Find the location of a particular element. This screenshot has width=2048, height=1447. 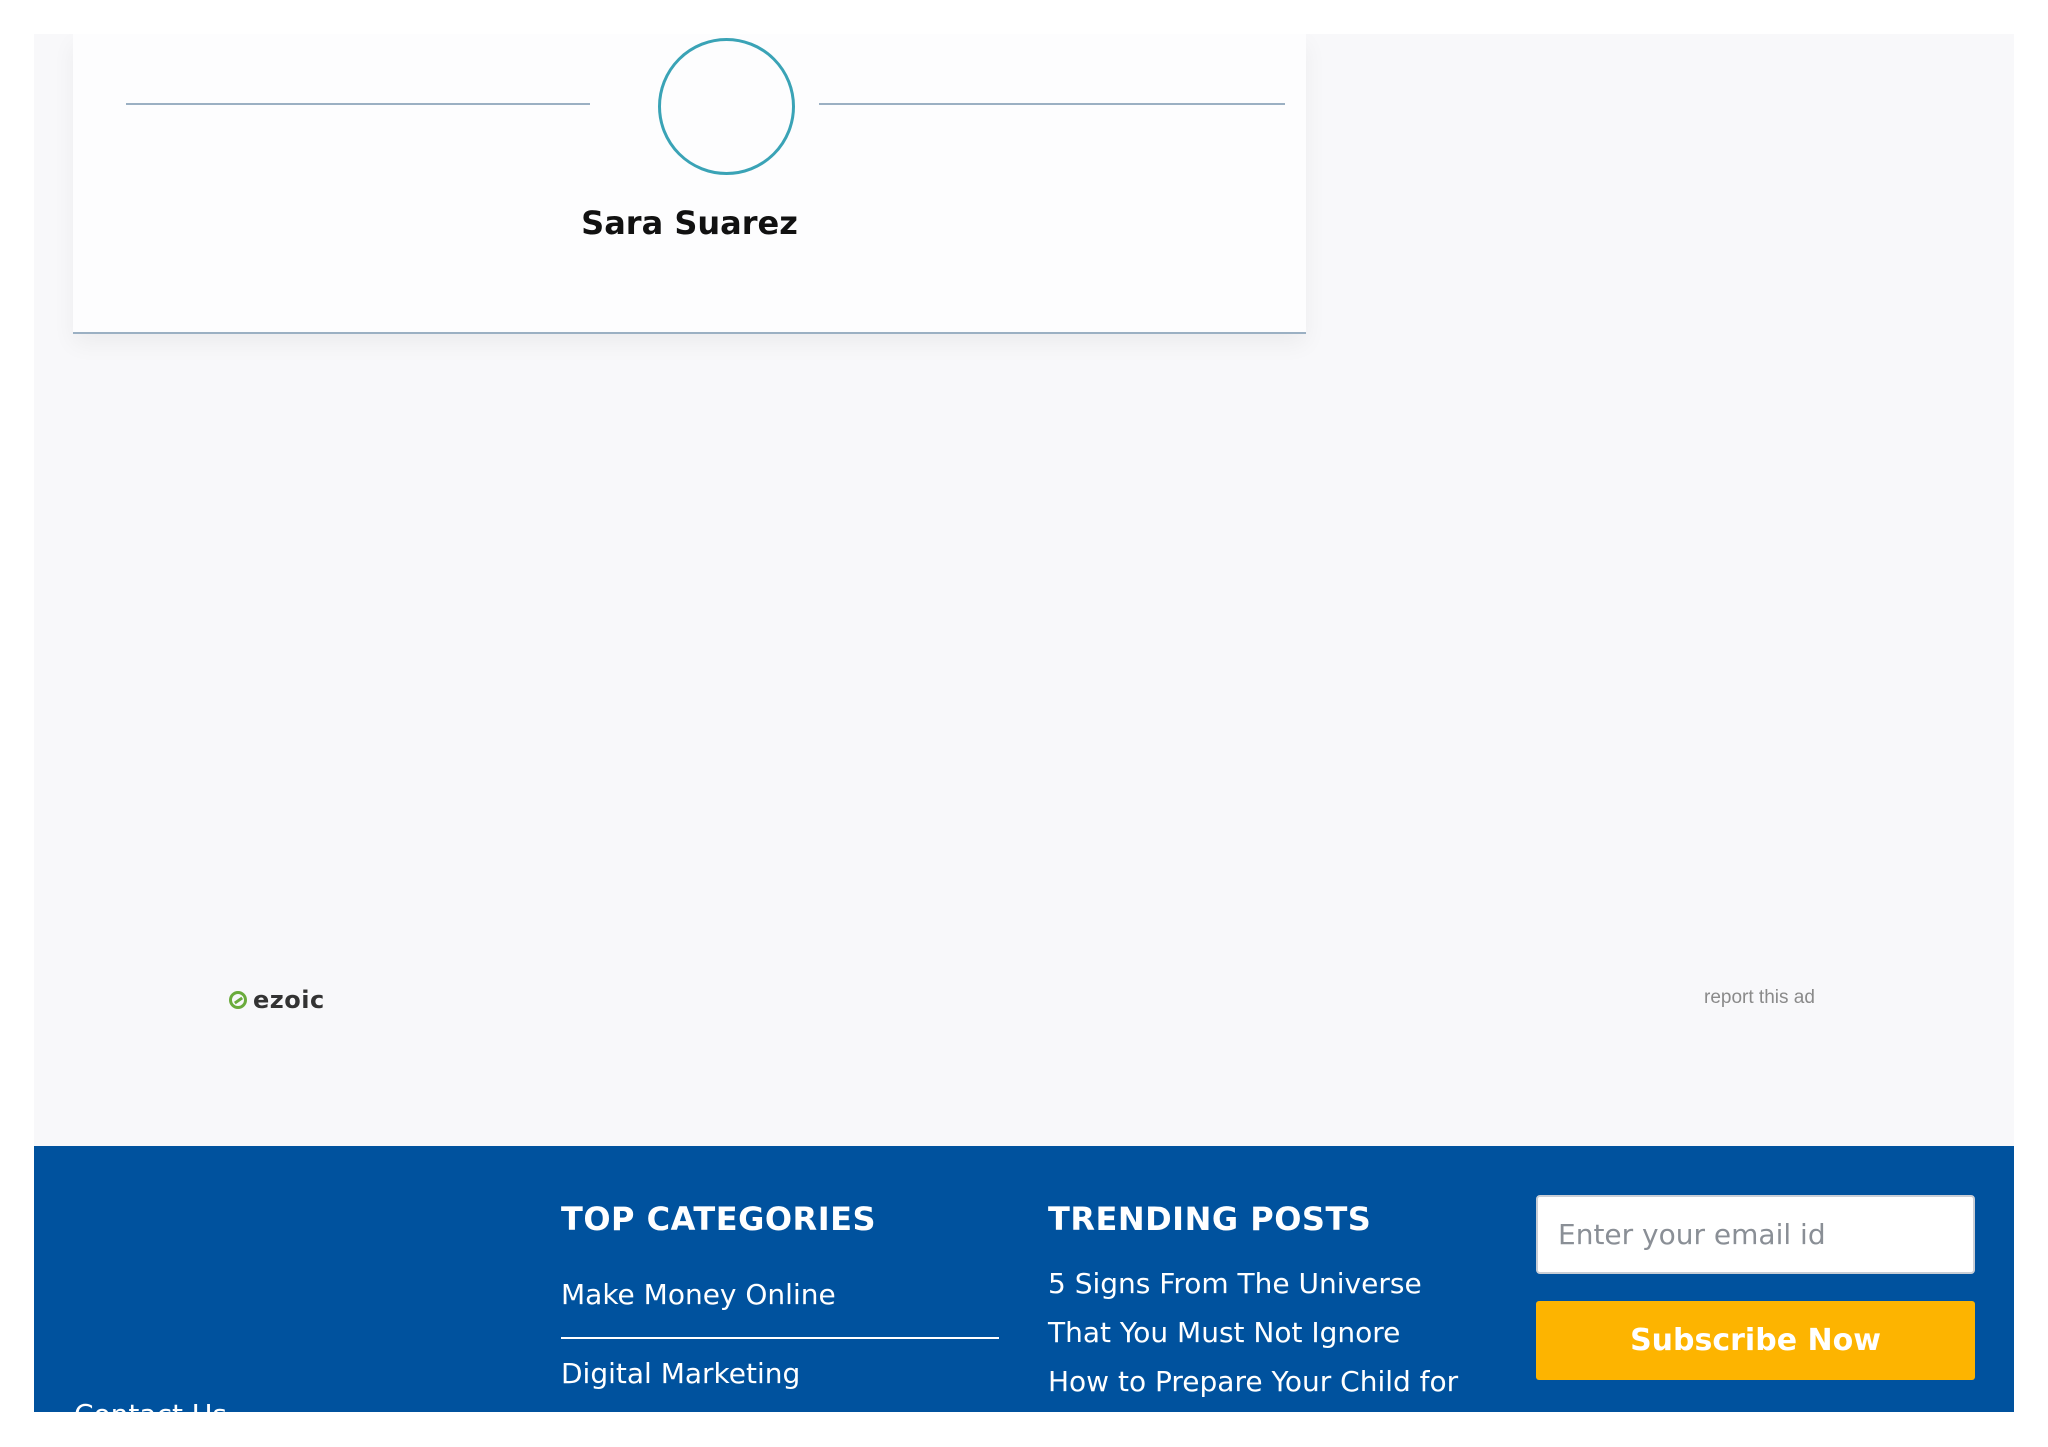

ezoic-logo-icon is located at coordinates (238, 1000).